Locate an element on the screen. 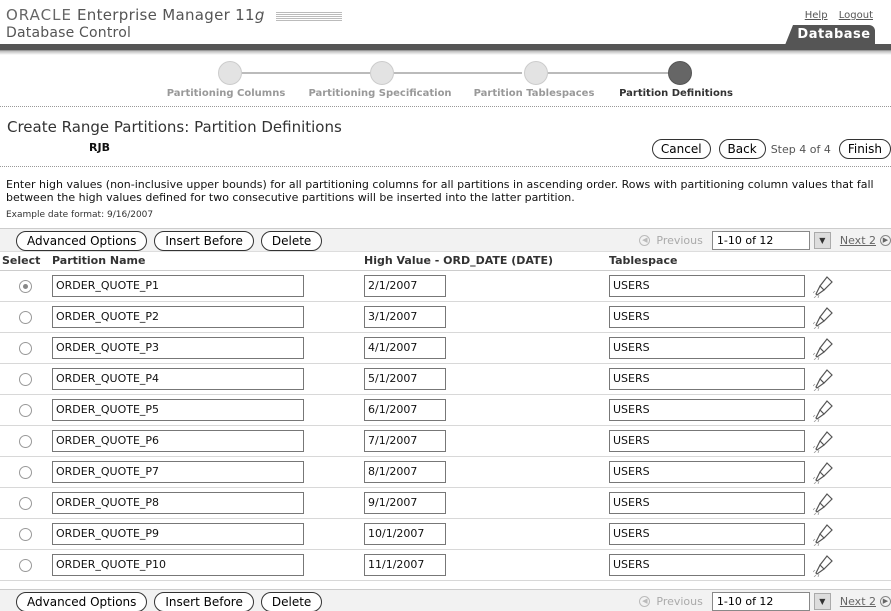 The height and width of the screenshot is (611, 891). partition-name-cell: ORDER_QUOTE_P7 is located at coordinates (206, 472).